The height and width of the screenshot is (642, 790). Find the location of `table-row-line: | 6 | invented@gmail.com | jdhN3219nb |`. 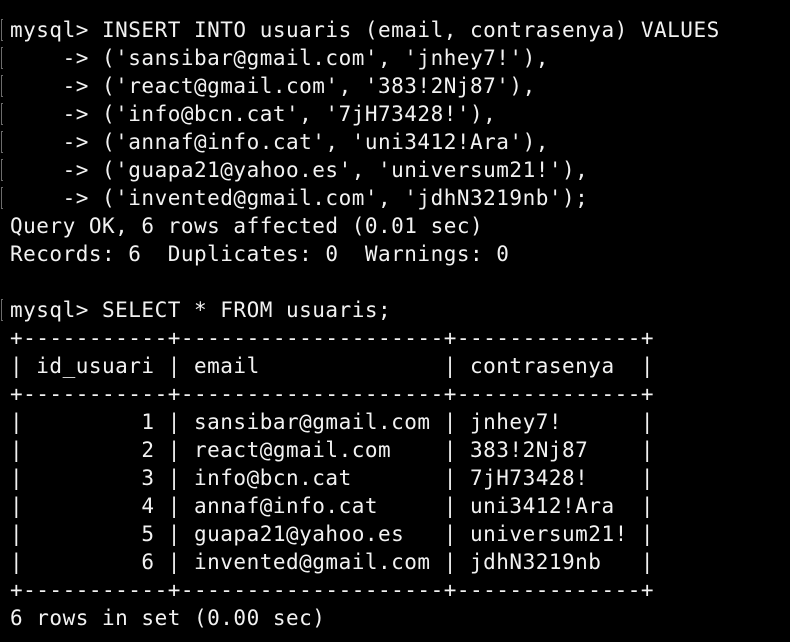

table-row-line: | 6 | invented@gmail.com | jdhN3219nb | is located at coordinates (395, 562).